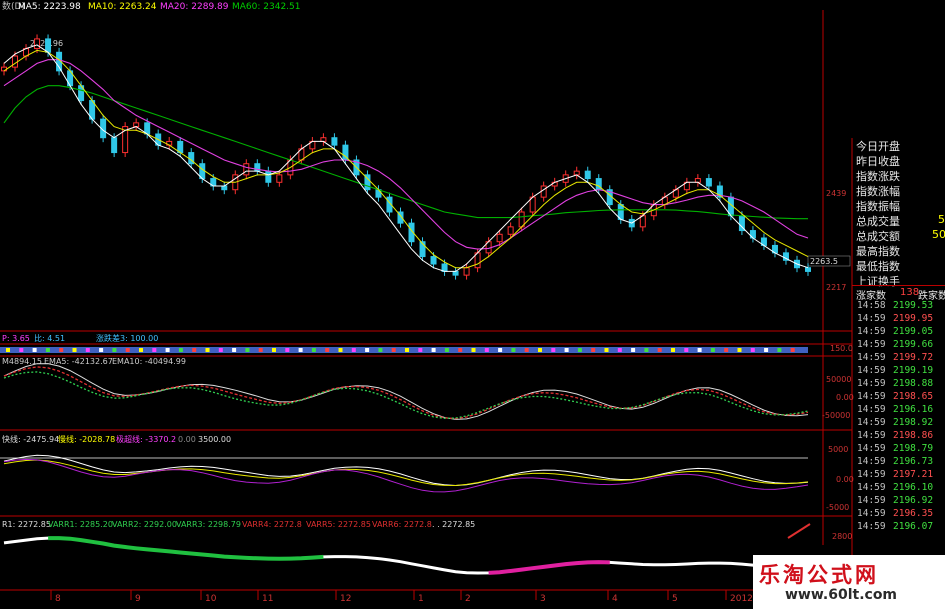 This screenshot has height=609, width=945. I want to click on tick-row: 14:59 2196.73, so click(898, 462).